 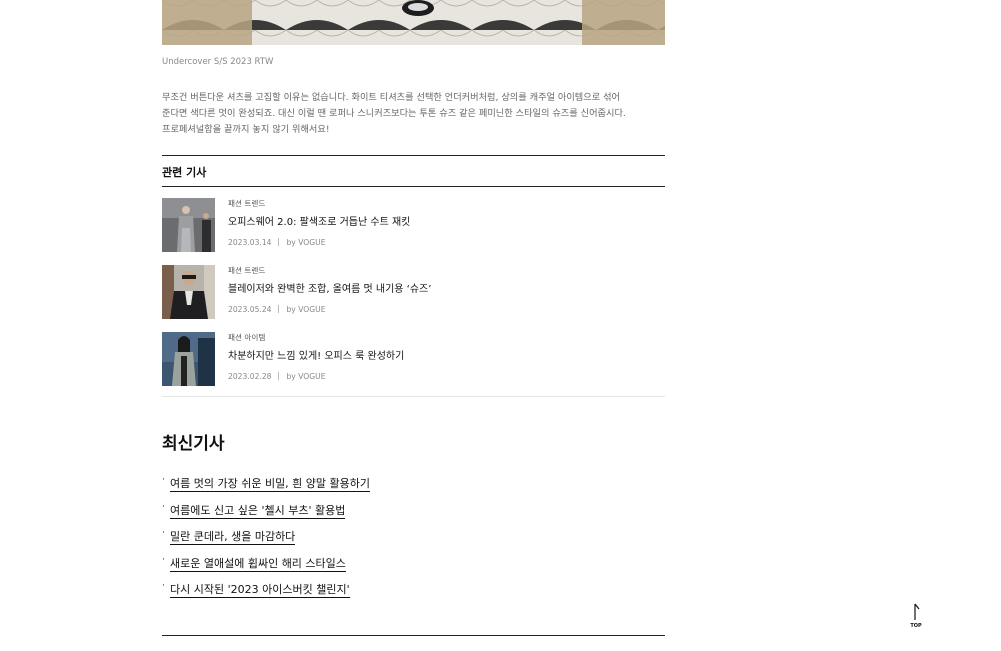 I want to click on article-meta: 2023.03.14 by VOGUE, so click(x=277, y=242).